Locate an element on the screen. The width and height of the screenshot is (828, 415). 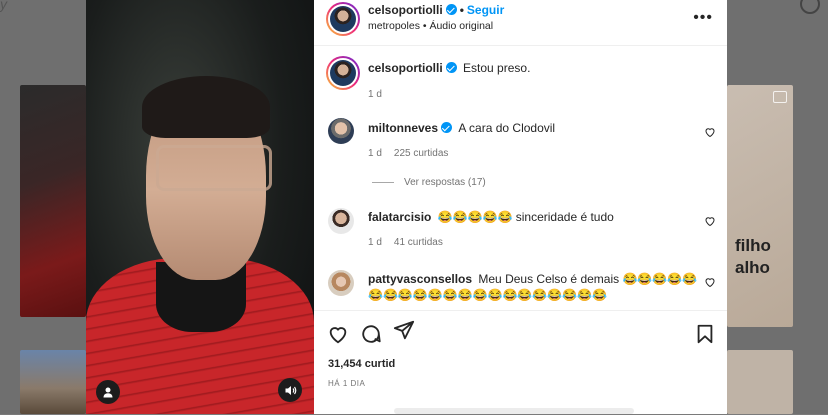
sound-icon is located at coordinates (290, 390).